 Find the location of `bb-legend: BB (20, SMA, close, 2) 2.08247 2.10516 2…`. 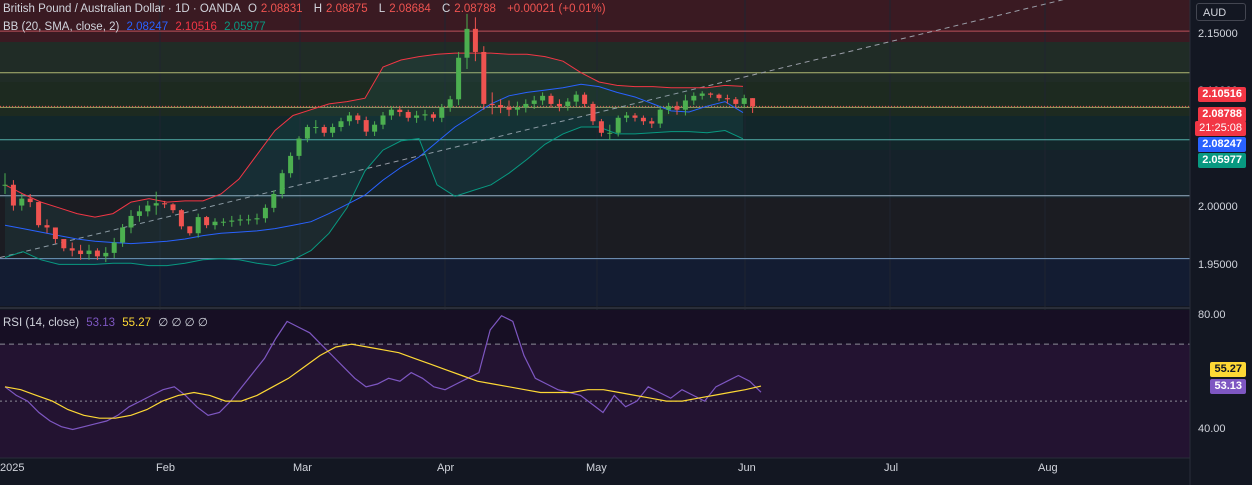

bb-legend: BB (20, SMA, close, 2) 2.08247 2.10516 2… is located at coordinates (136, 27).